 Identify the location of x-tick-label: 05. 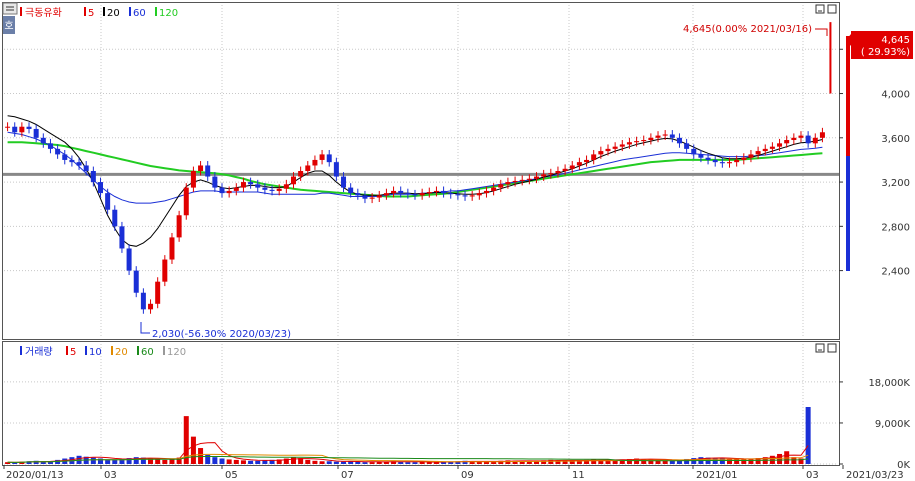
(231, 475).